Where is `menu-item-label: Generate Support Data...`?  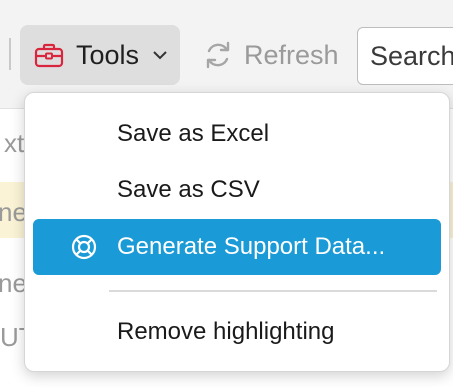 menu-item-label: Generate Support Data... is located at coordinates (251, 246).